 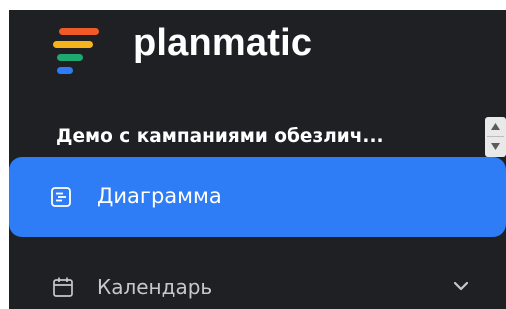 I want to click on brand-logo: planmatic, so click(x=213, y=55).